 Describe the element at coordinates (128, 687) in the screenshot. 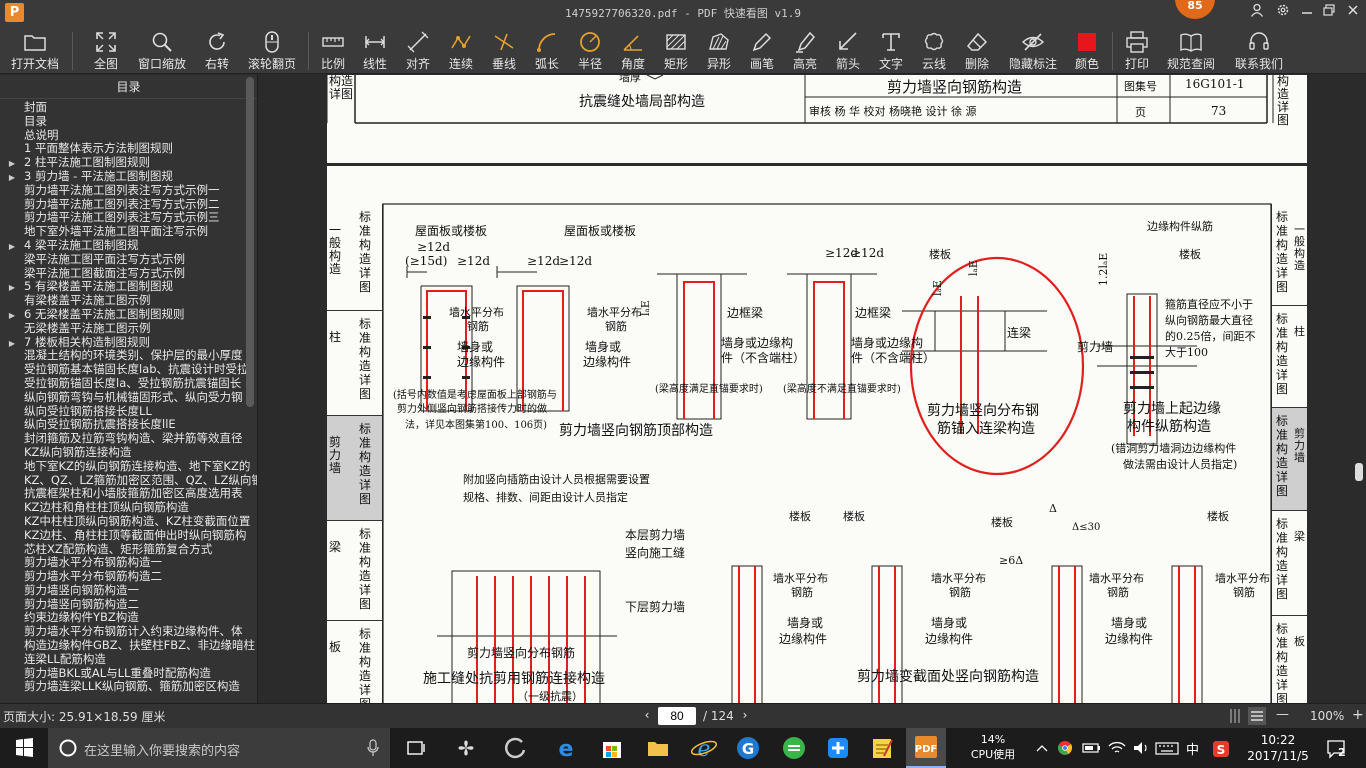

I see `toc-item: 剪力墙连梁LLK纵向钢筋、箍筋加密区构造` at that location.